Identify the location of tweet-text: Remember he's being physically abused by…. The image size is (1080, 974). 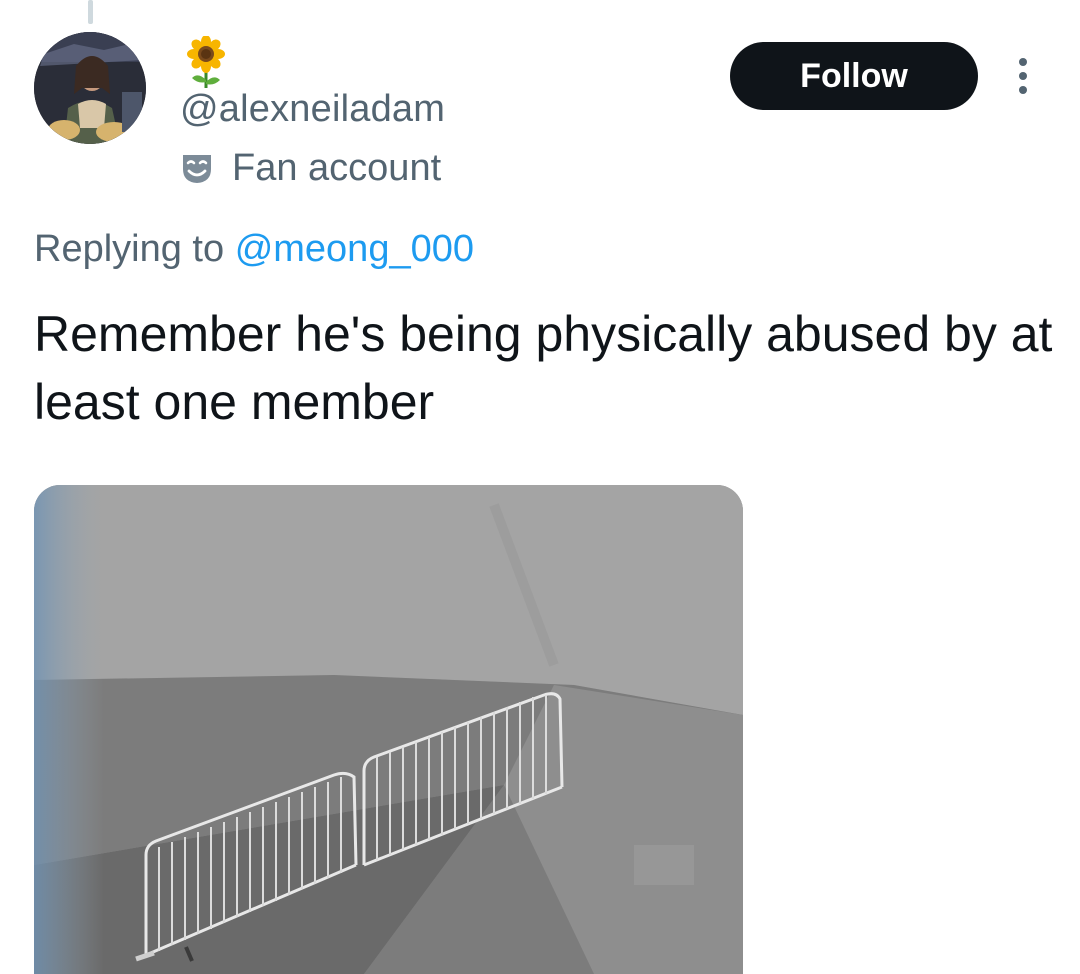
(543, 368).